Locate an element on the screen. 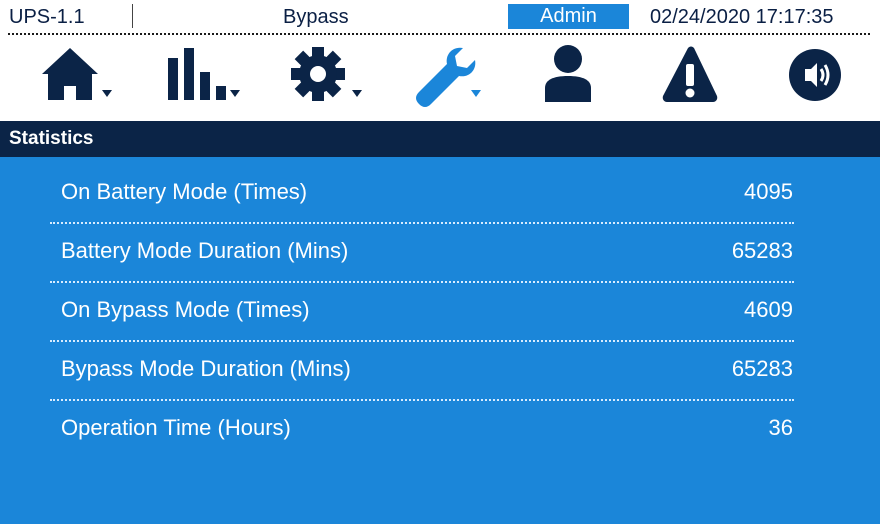  nav-icon-bar is located at coordinates (440, 80).